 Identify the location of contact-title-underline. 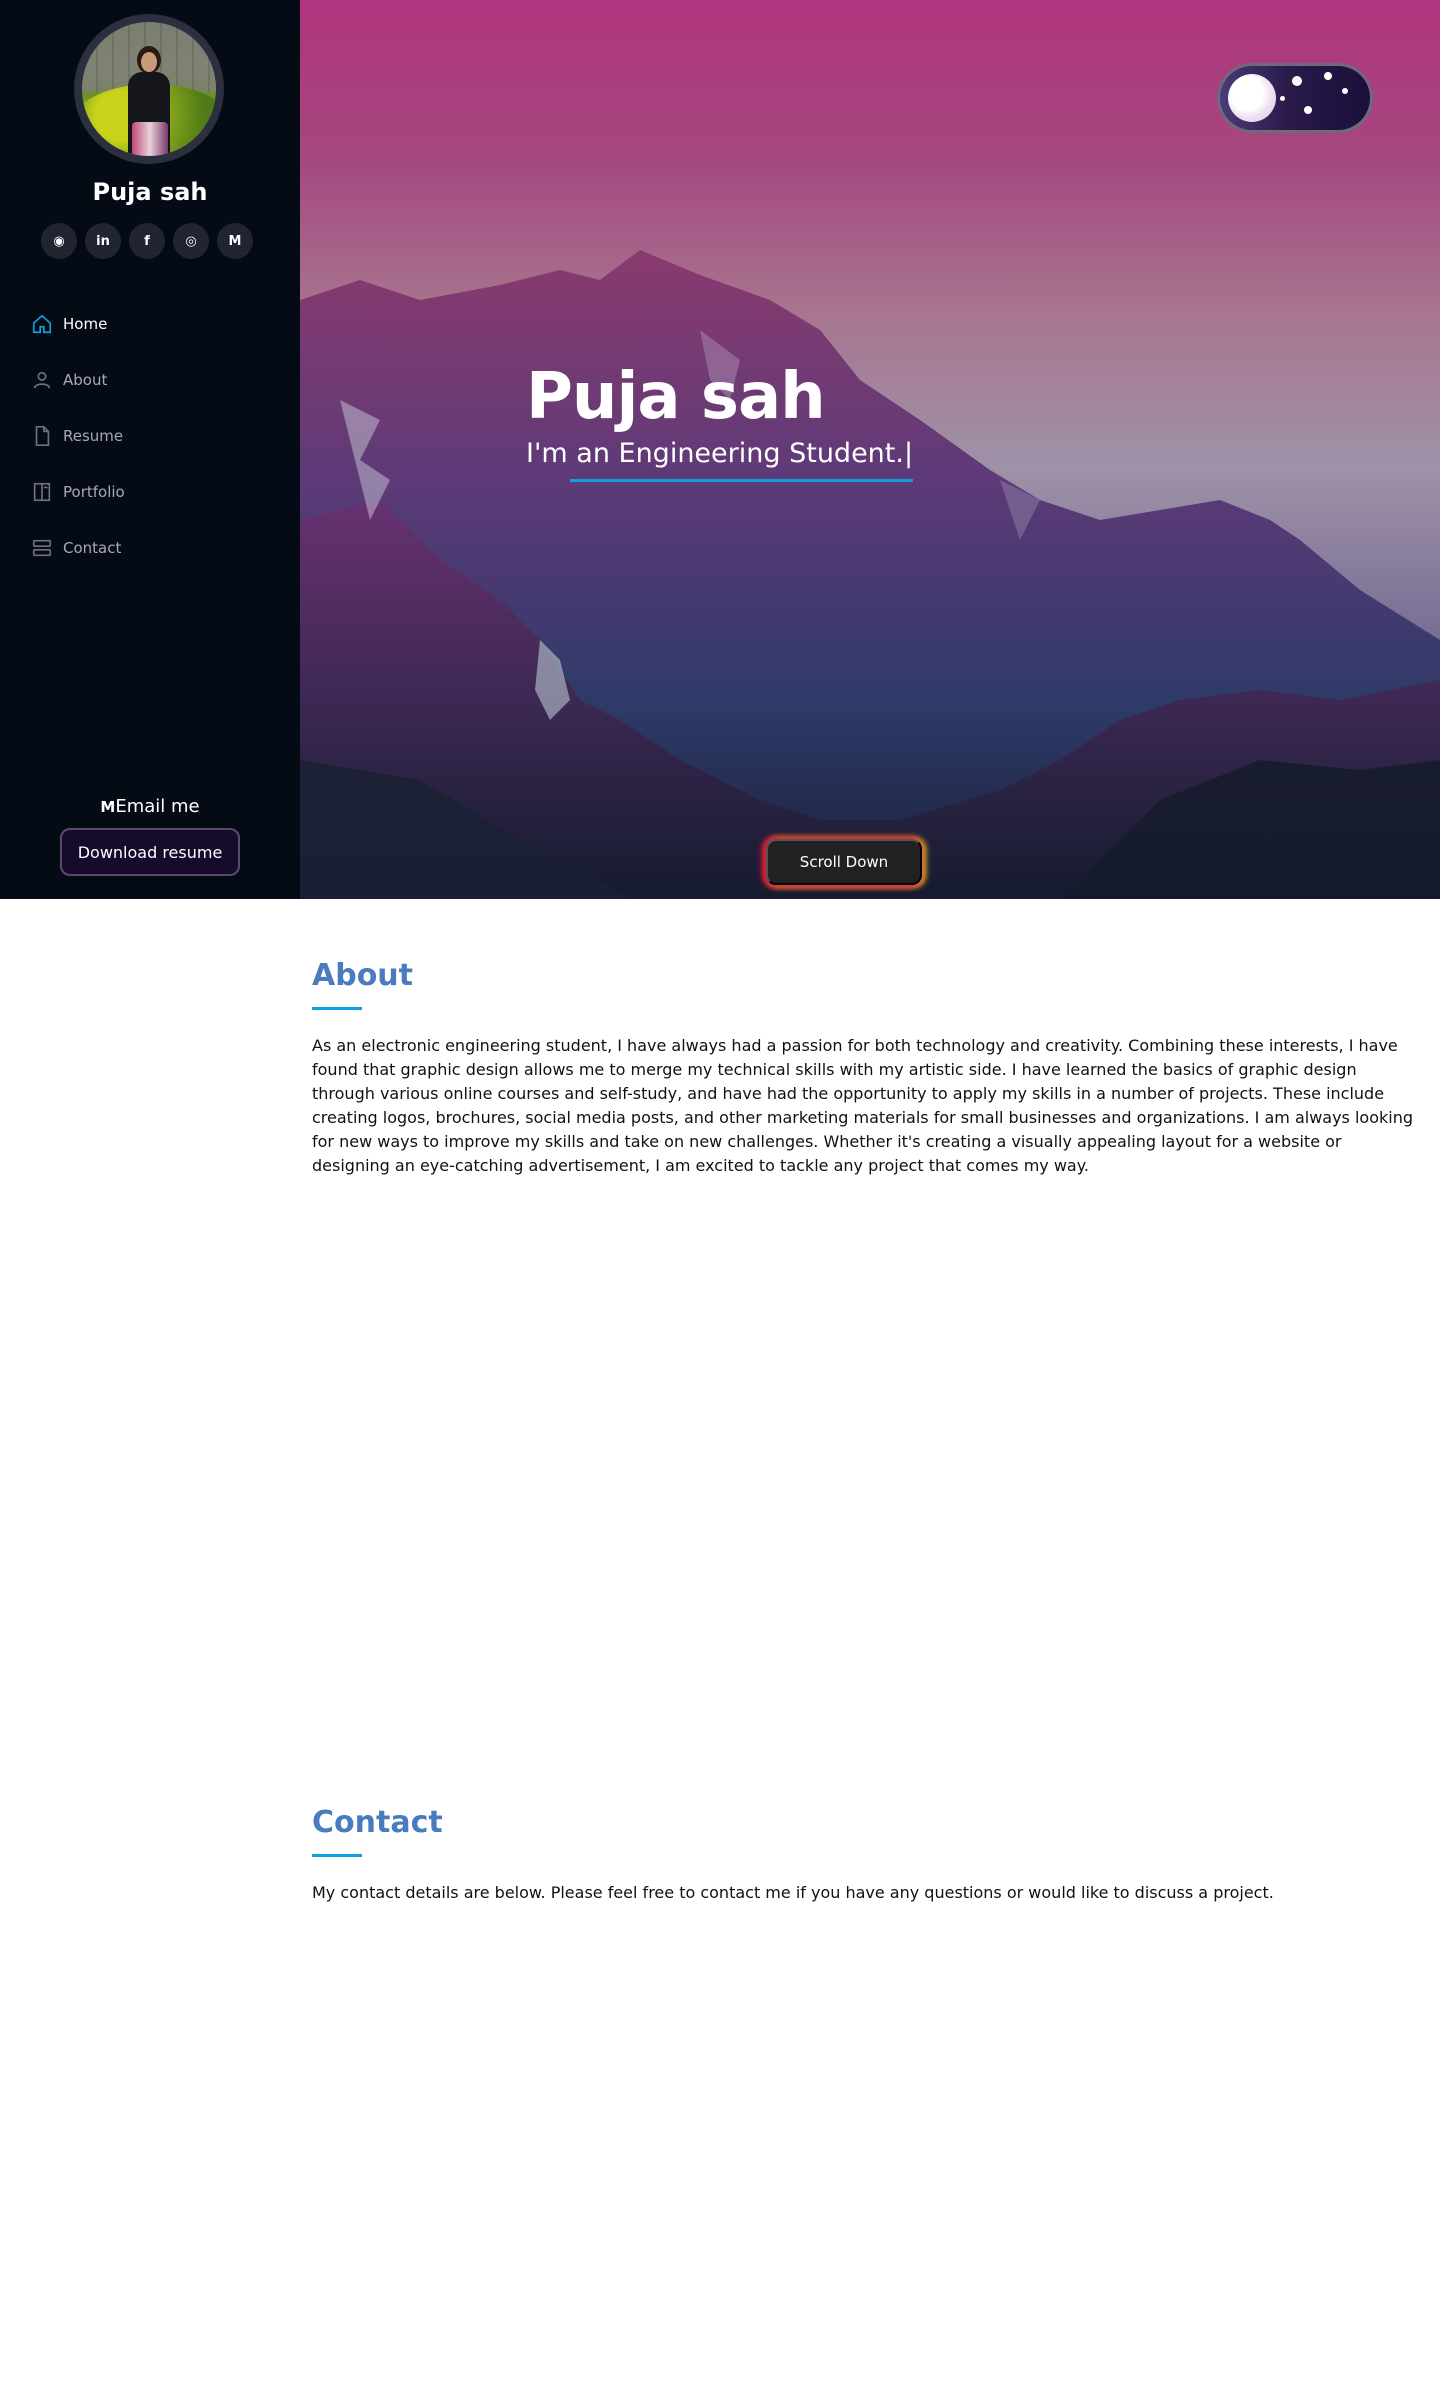
(337, 1855).